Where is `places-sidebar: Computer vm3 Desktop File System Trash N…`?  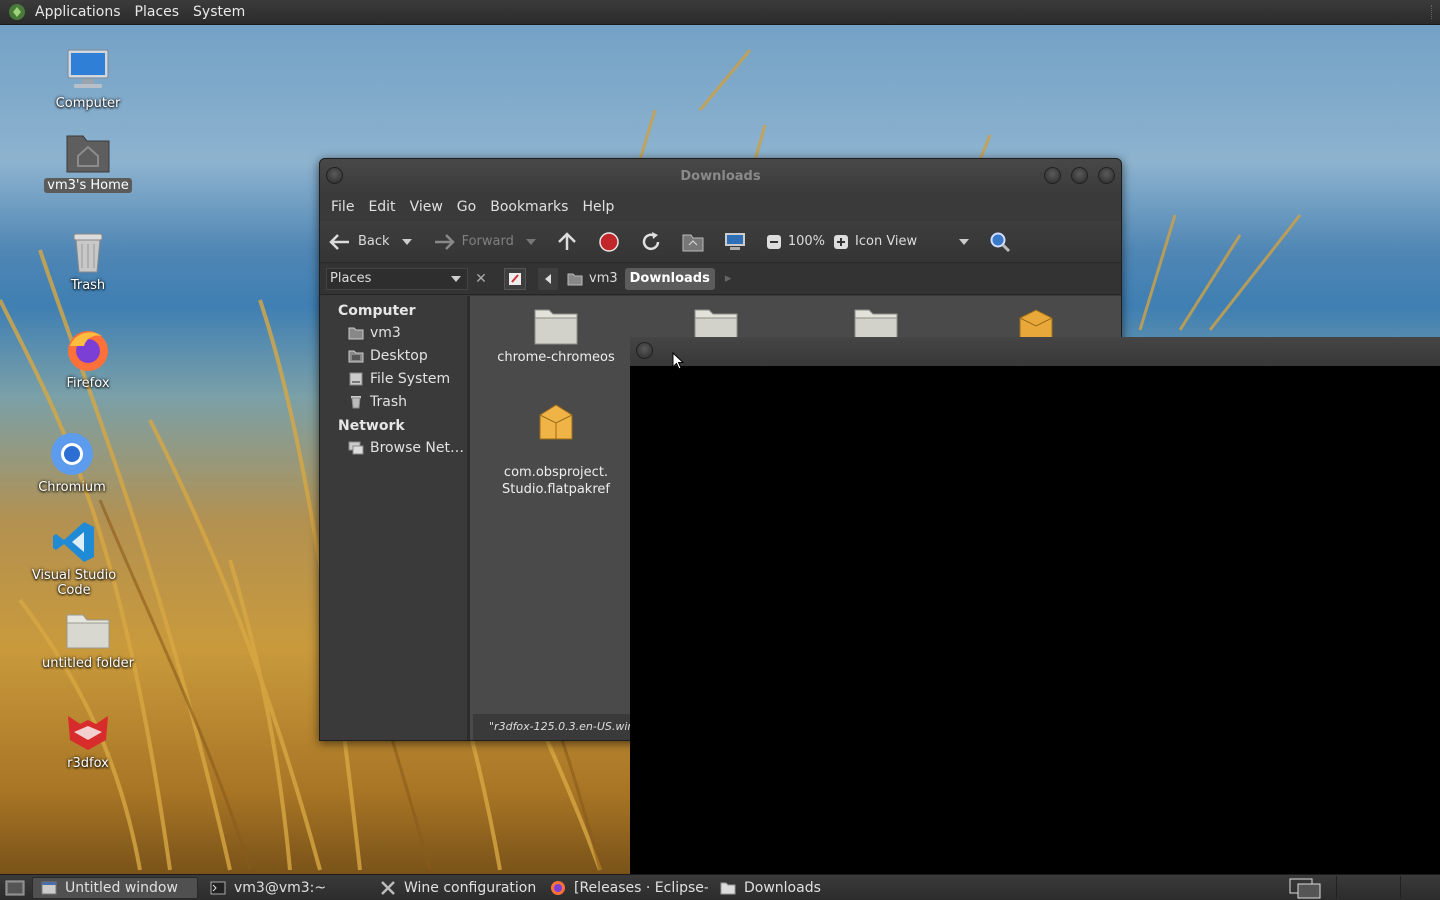 places-sidebar: Computer vm3 Desktop File System Trash N… is located at coordinates (395, 518).